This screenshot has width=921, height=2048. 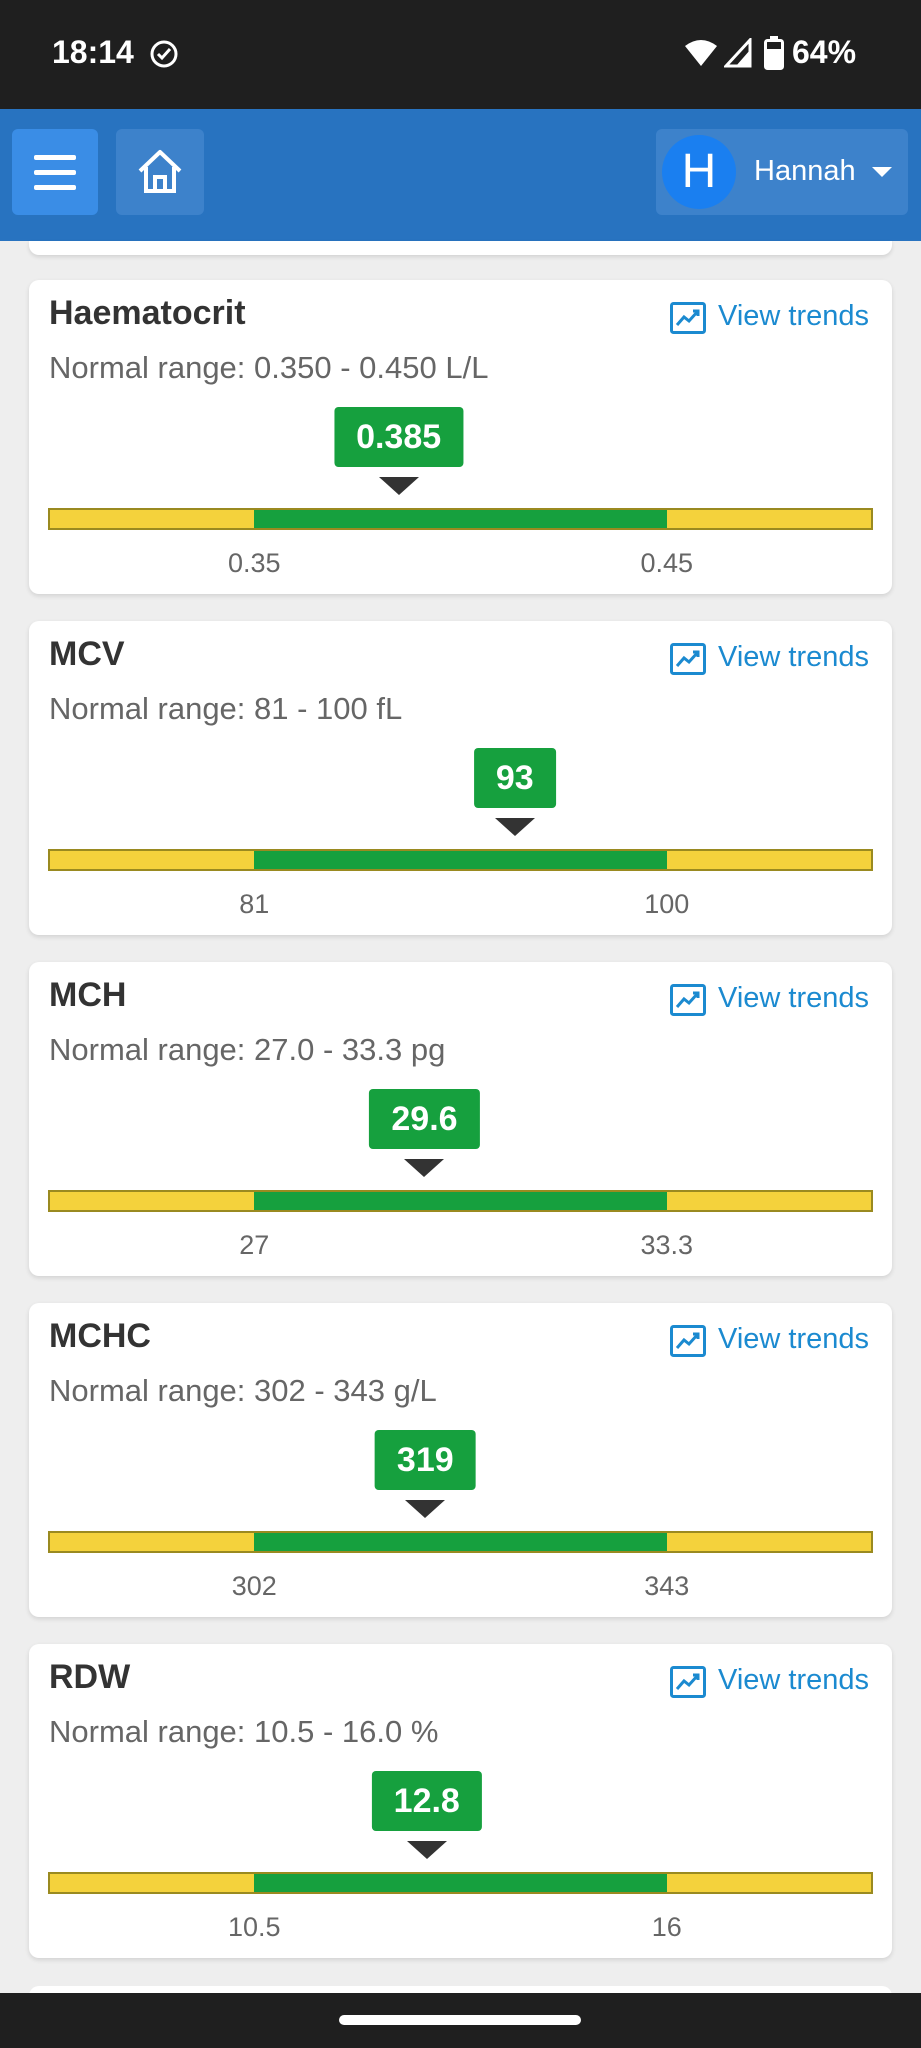 I want to click on app-bar: H Hannah, so click(x=460, y=175).